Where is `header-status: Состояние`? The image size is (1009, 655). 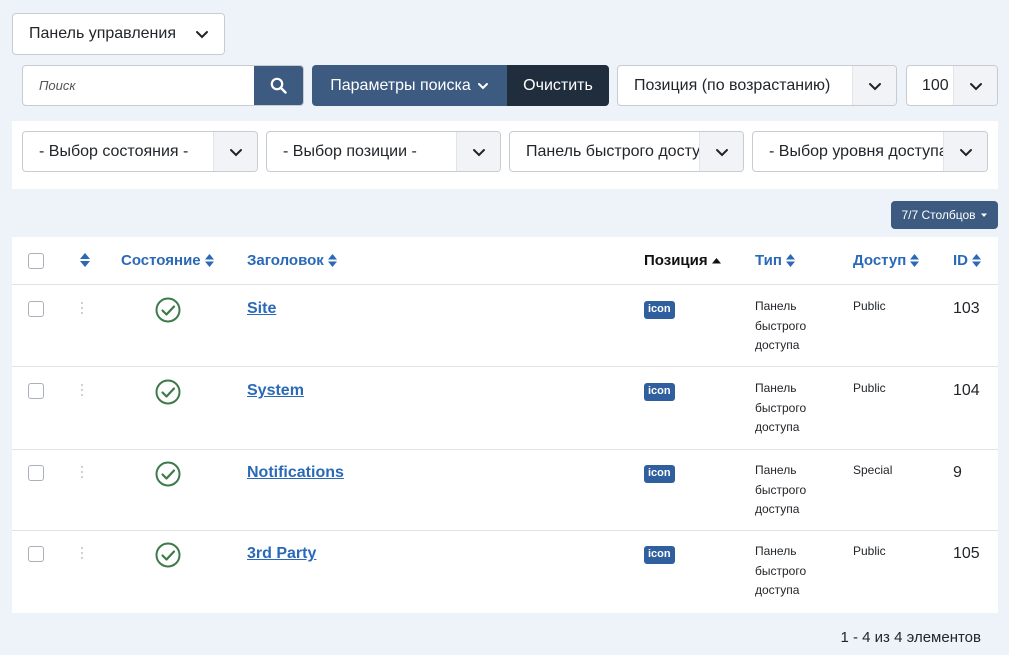
header-status: Состояние is located at coordinates (168, 260).